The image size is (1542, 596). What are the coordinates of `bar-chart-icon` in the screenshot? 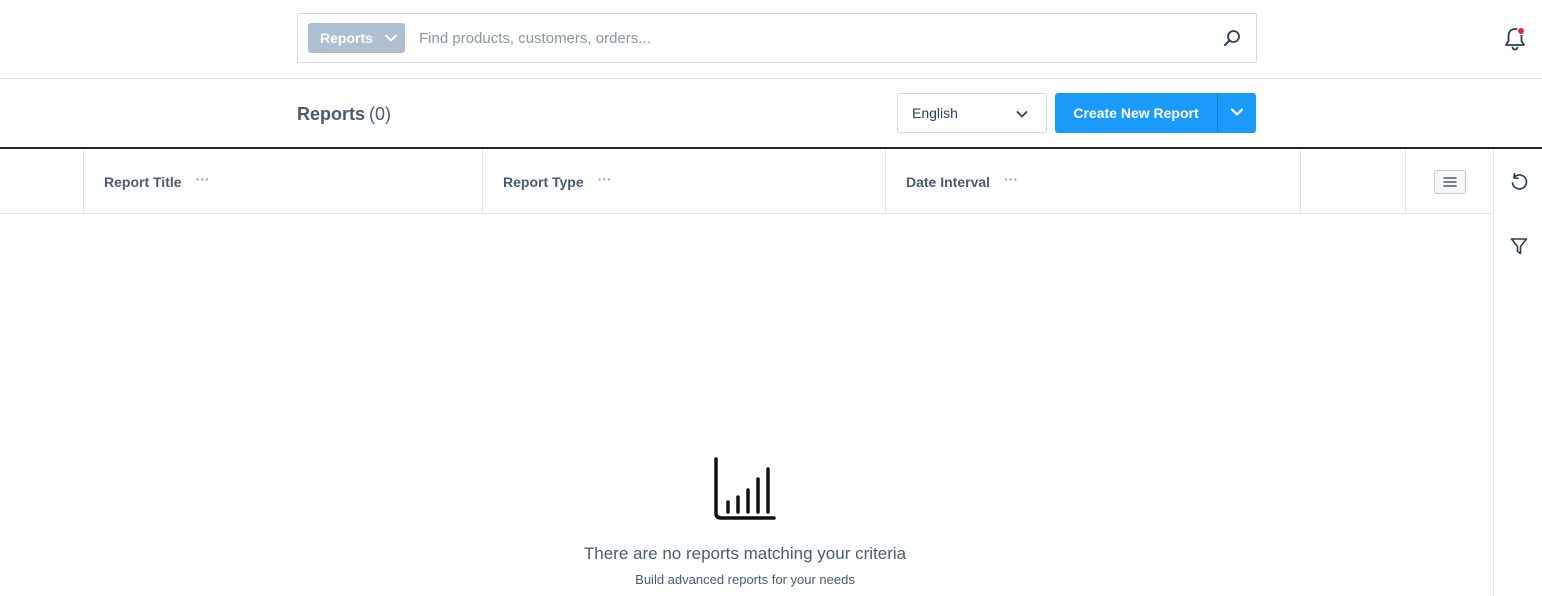 It's located at (745, 489).